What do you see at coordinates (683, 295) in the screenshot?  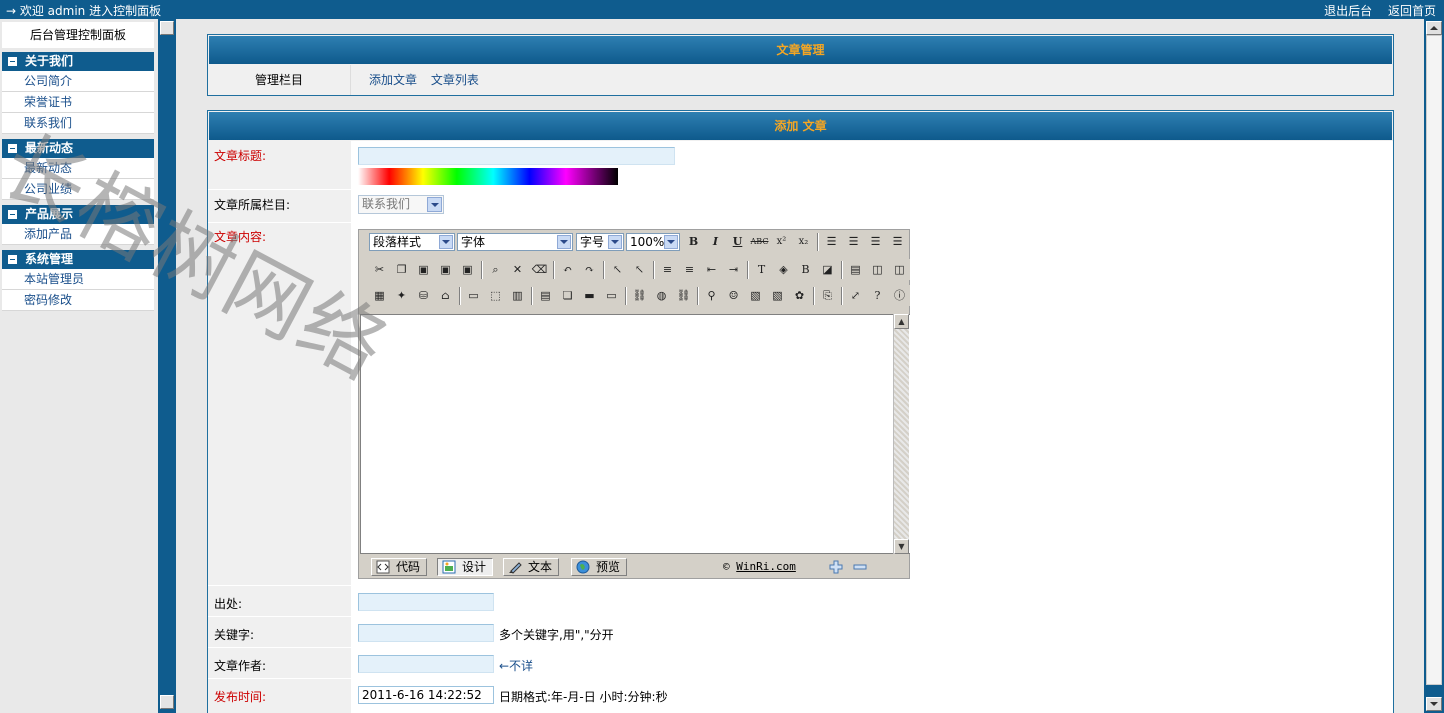 I see `unlink-icon: ⛓` at bounding box center [683, 295].